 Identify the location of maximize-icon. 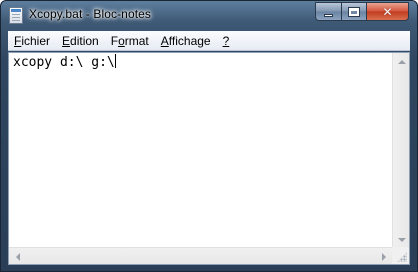
(354, 11).